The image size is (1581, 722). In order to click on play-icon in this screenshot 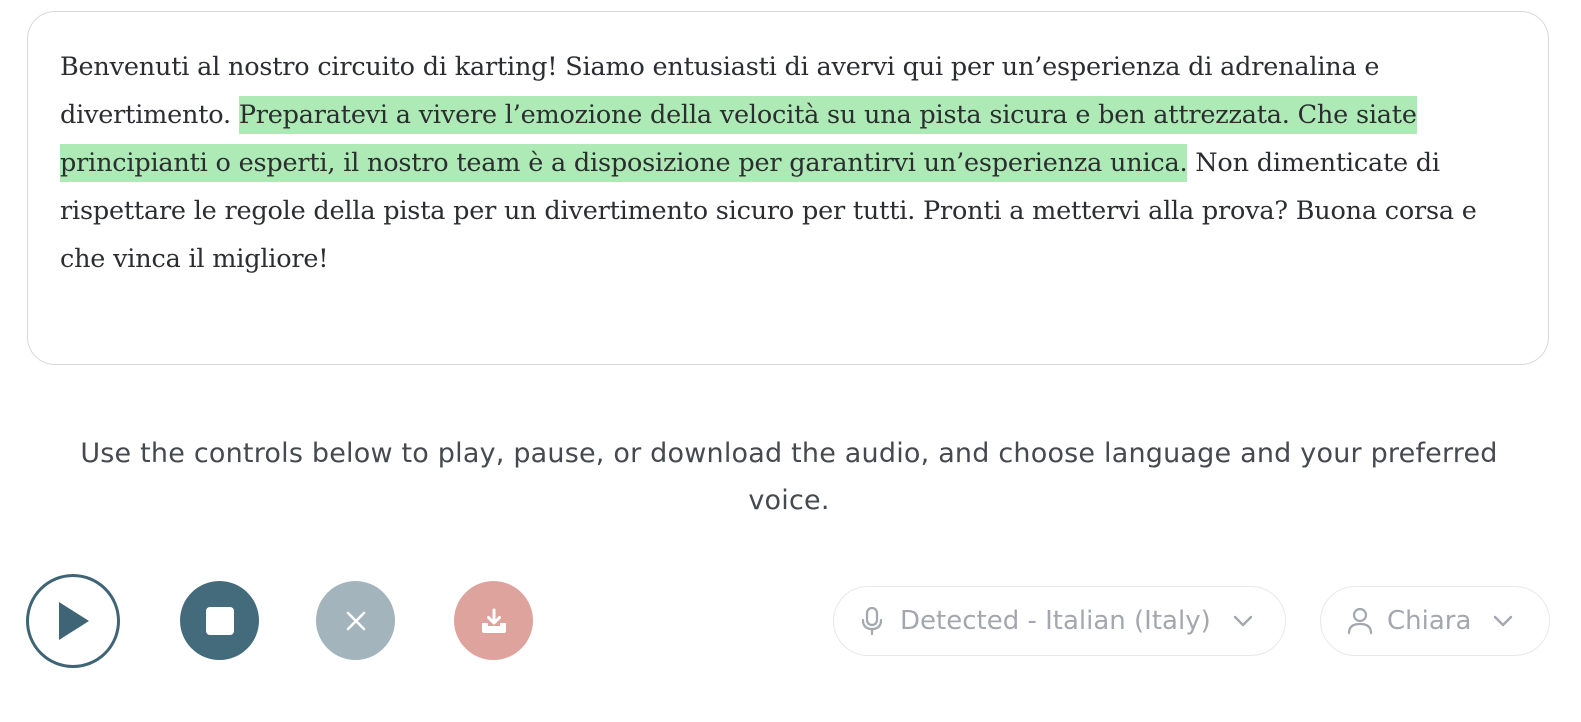, I will do `click(74, 621)`.